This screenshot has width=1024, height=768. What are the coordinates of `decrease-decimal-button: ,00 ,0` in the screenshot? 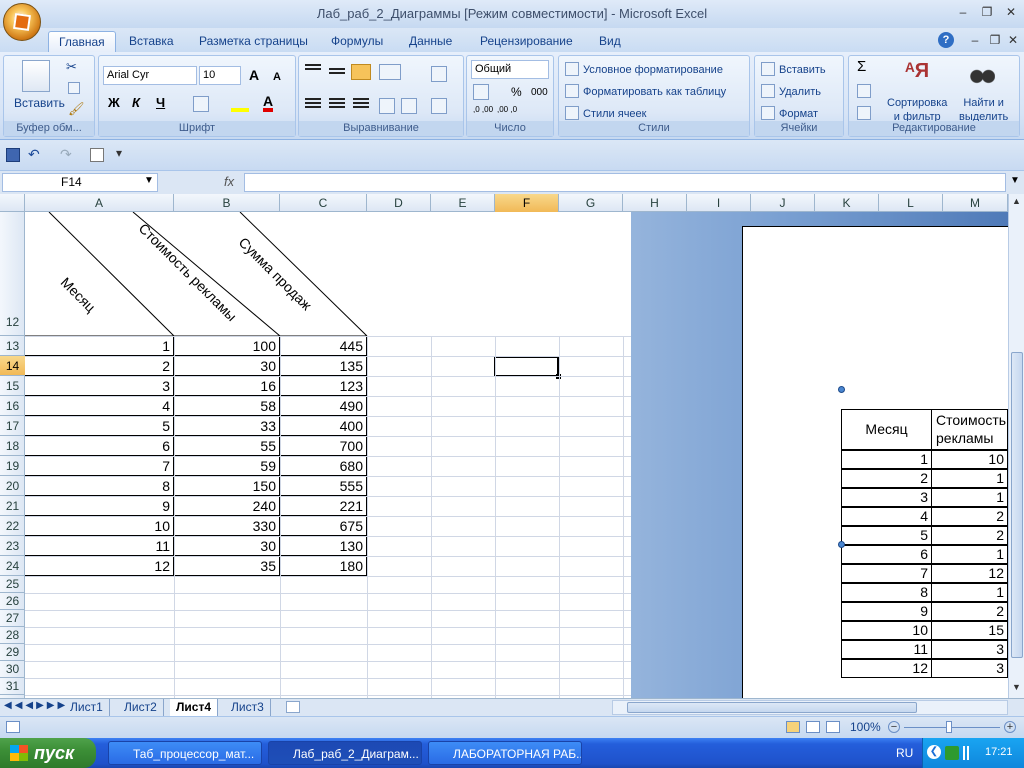 It's located at (507, 110).